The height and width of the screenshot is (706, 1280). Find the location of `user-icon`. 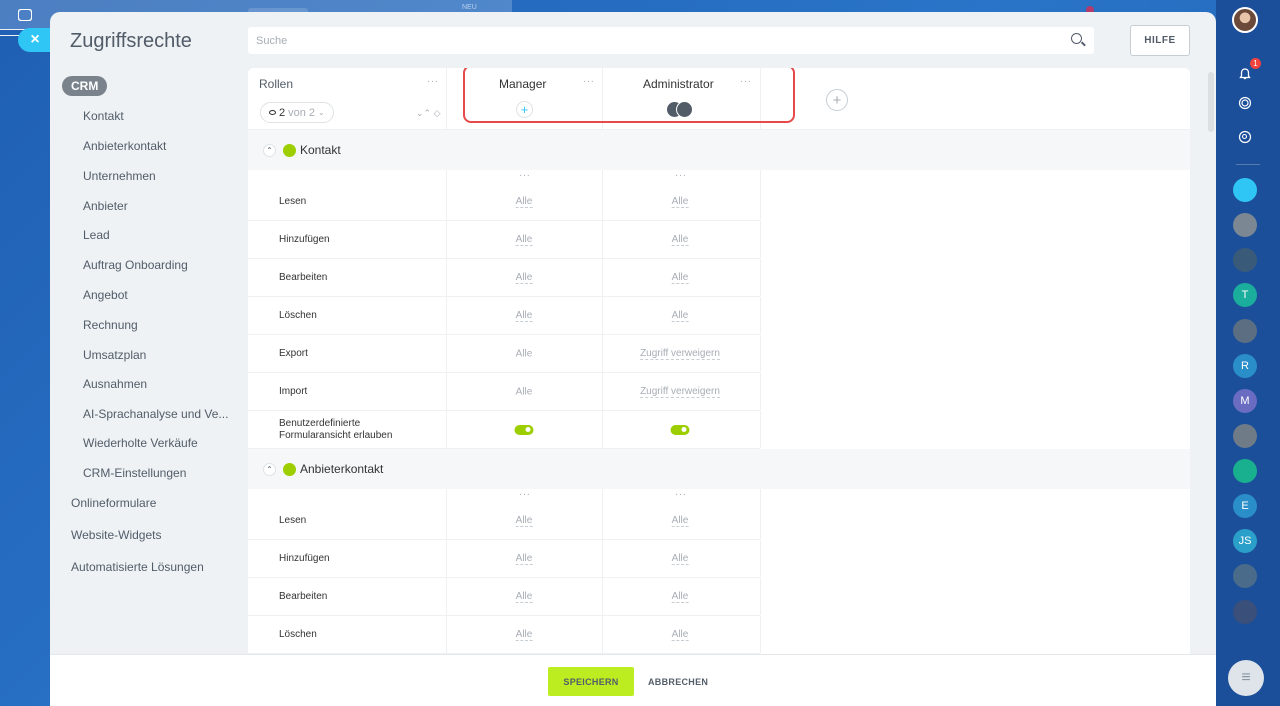

user-icon is located at coordinates (289, 150).